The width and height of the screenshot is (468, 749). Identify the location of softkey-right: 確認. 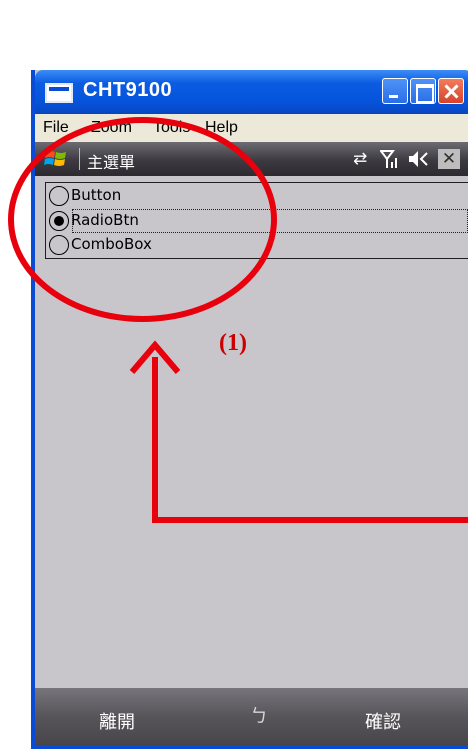
(383, 721).